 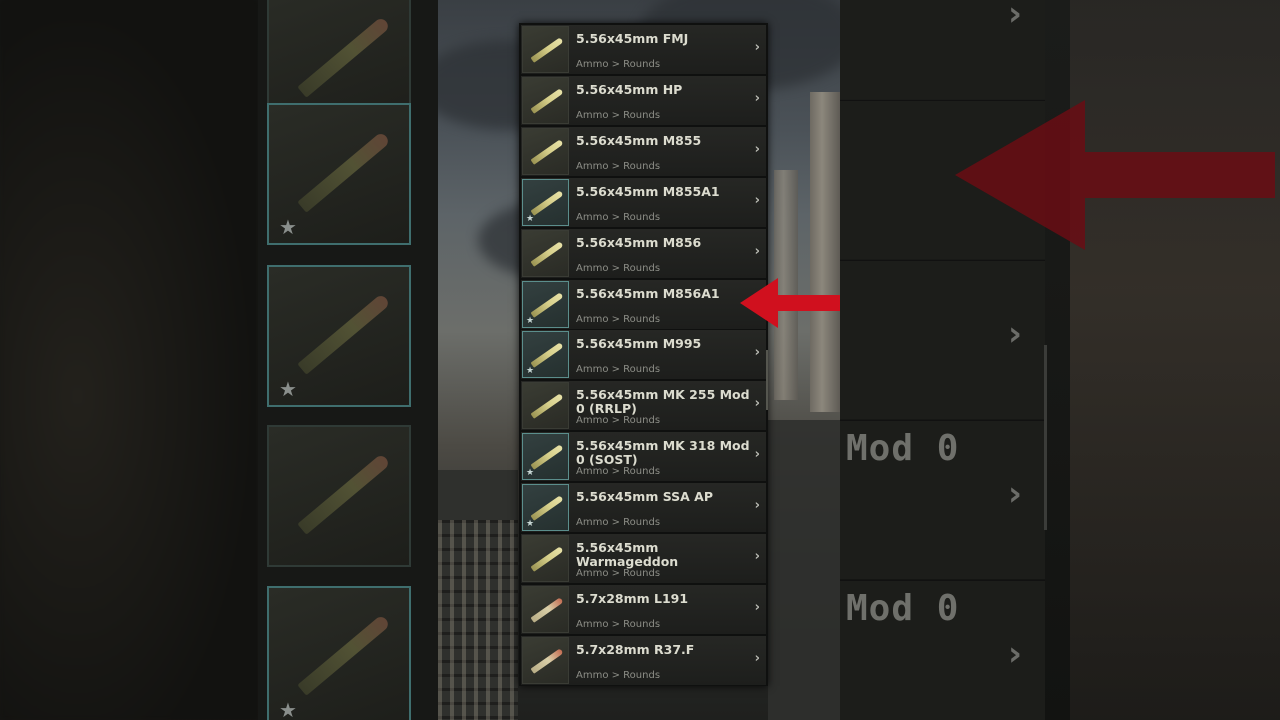 What do you see at coordinates (643, 304) in the screenshot?
I see `list-item: ★5.56x45mm M856A1Ammo > Rounds›` at bounding box center [643, 304].